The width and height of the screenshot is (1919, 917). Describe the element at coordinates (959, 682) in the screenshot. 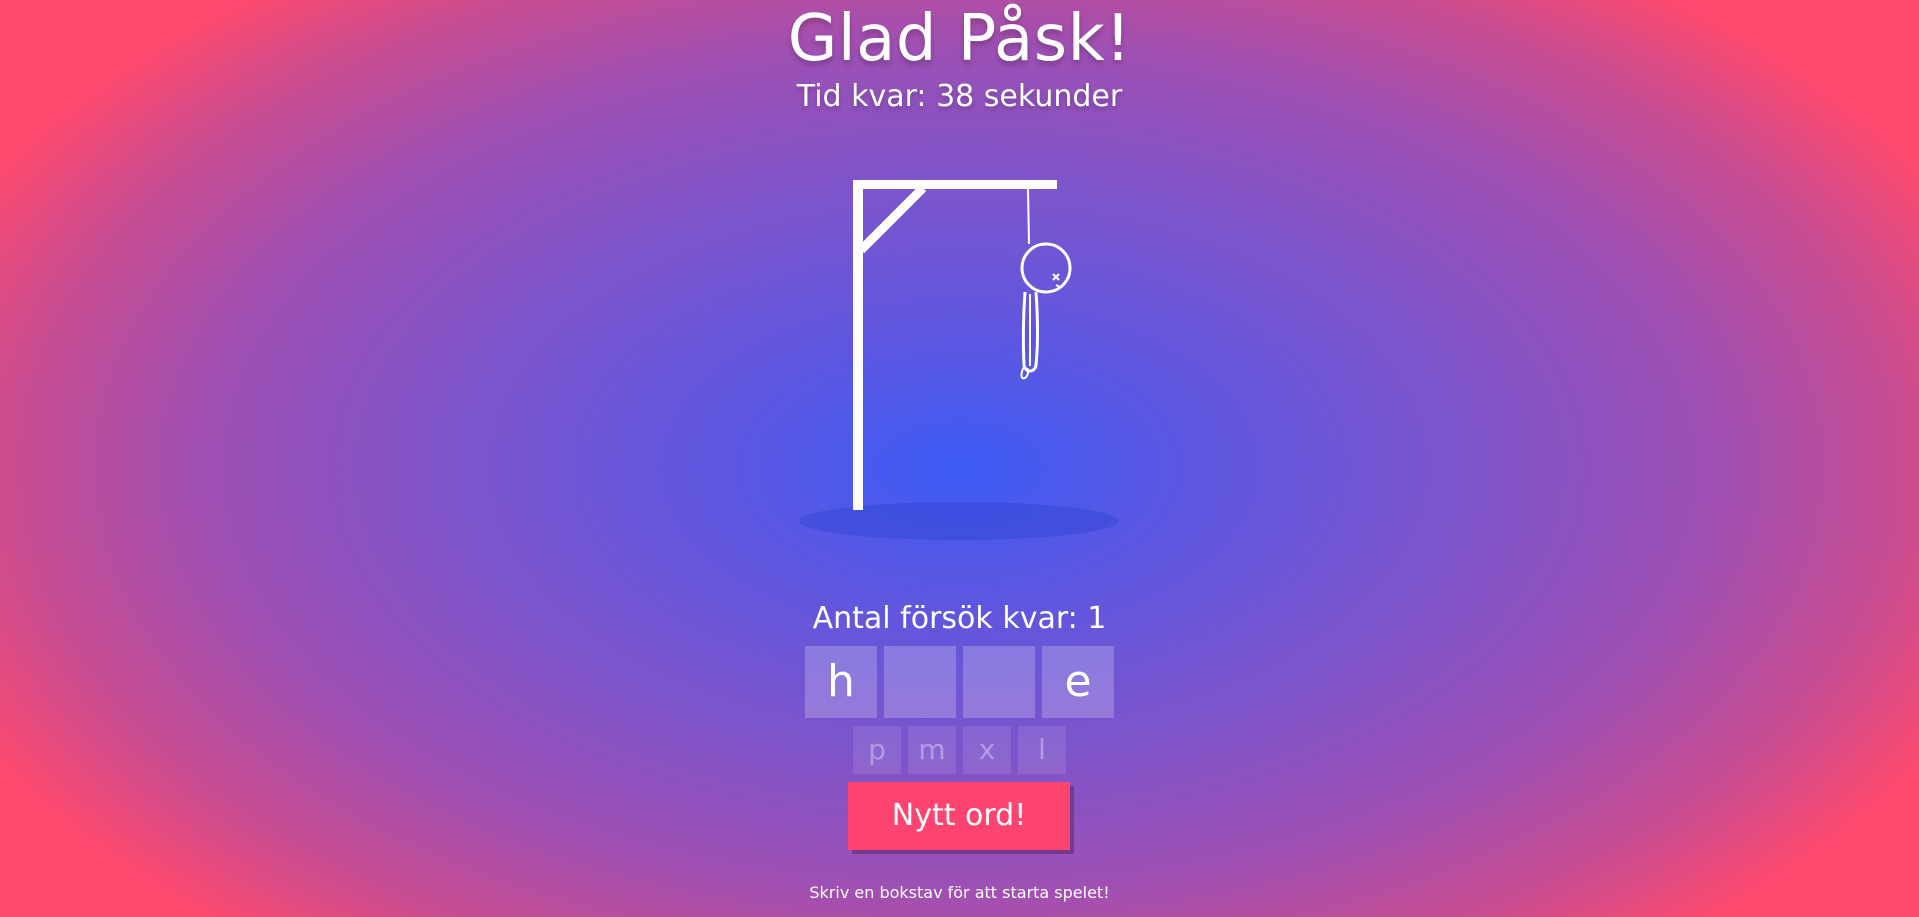

I see `word-slots: h e` at that location.